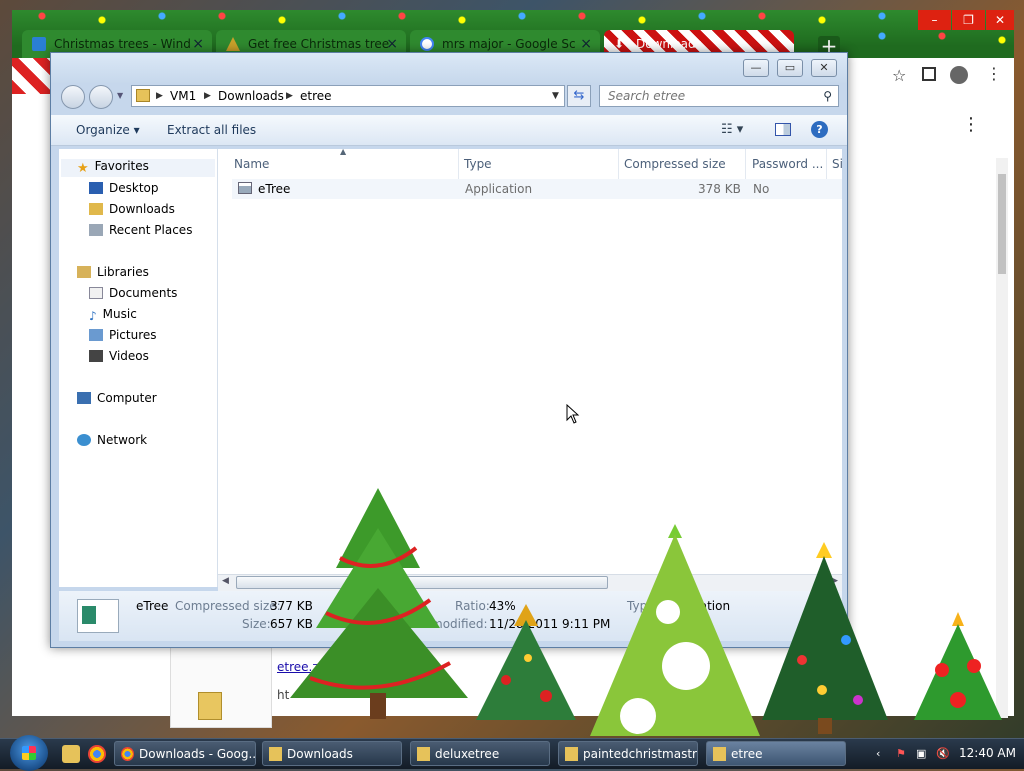  I want to click on start-button, so click(29, 753).